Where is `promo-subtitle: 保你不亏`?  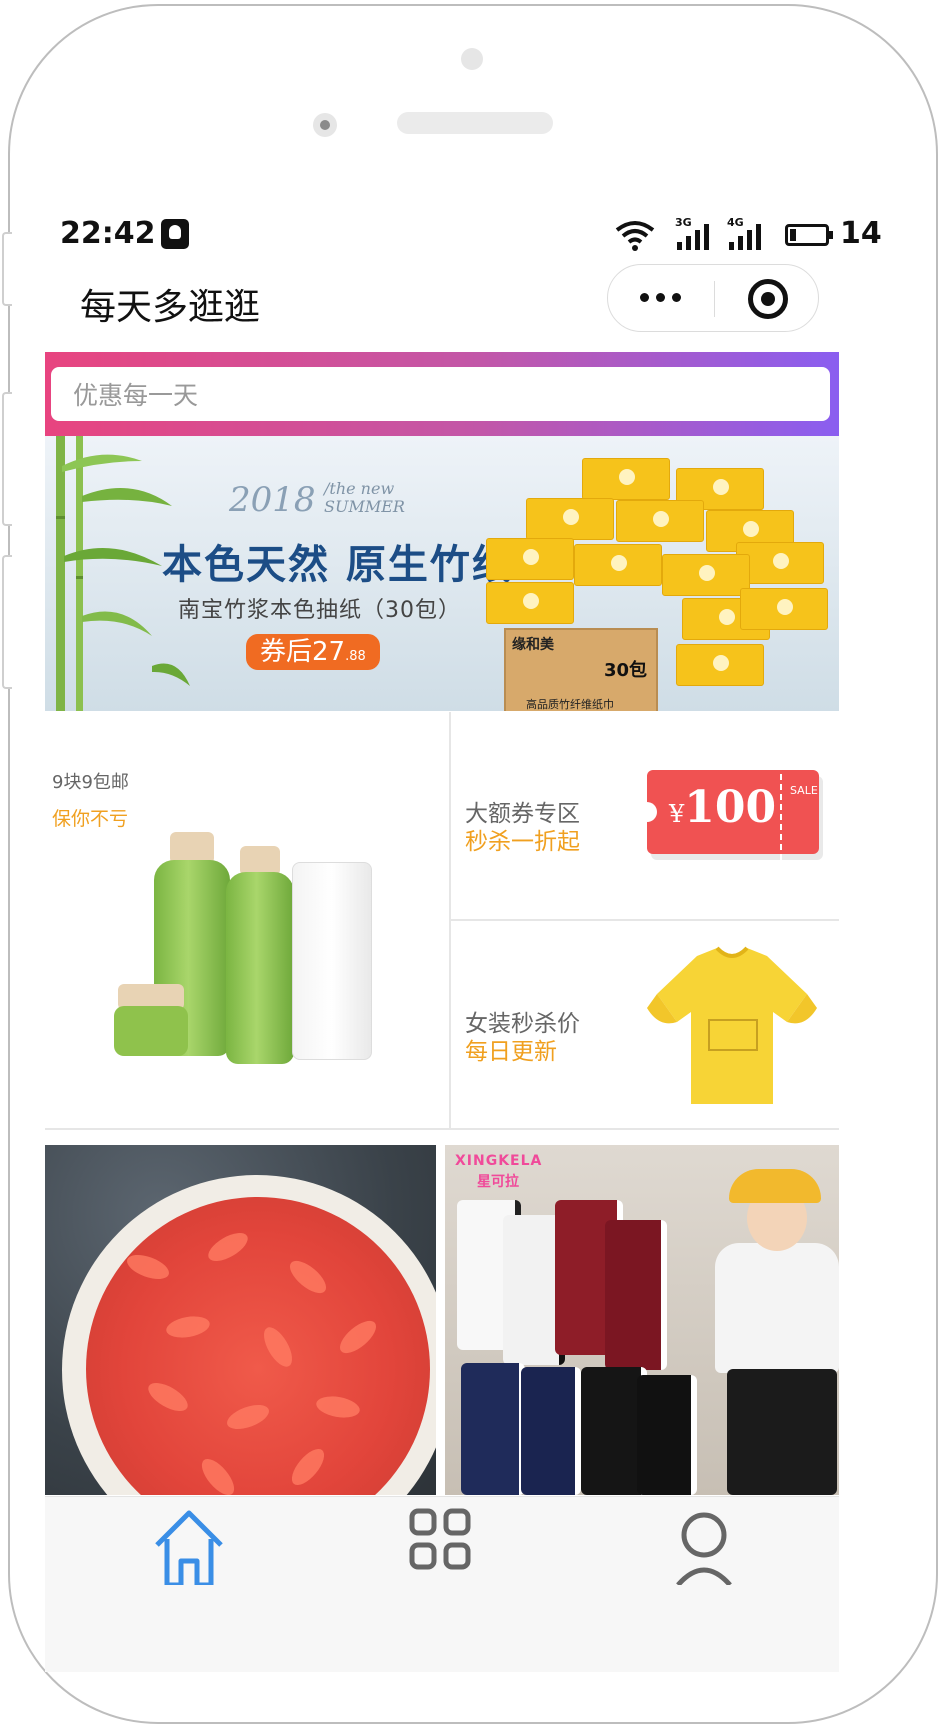 promo-subtitle: 保你不亏 is located at coordinates (90, 819).